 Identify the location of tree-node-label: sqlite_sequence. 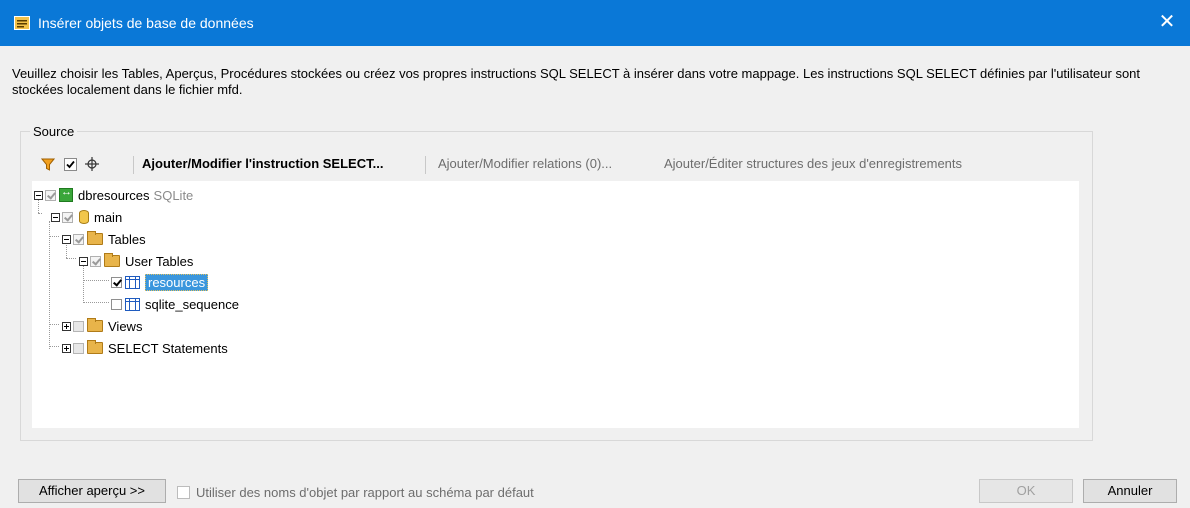
(192, 304).